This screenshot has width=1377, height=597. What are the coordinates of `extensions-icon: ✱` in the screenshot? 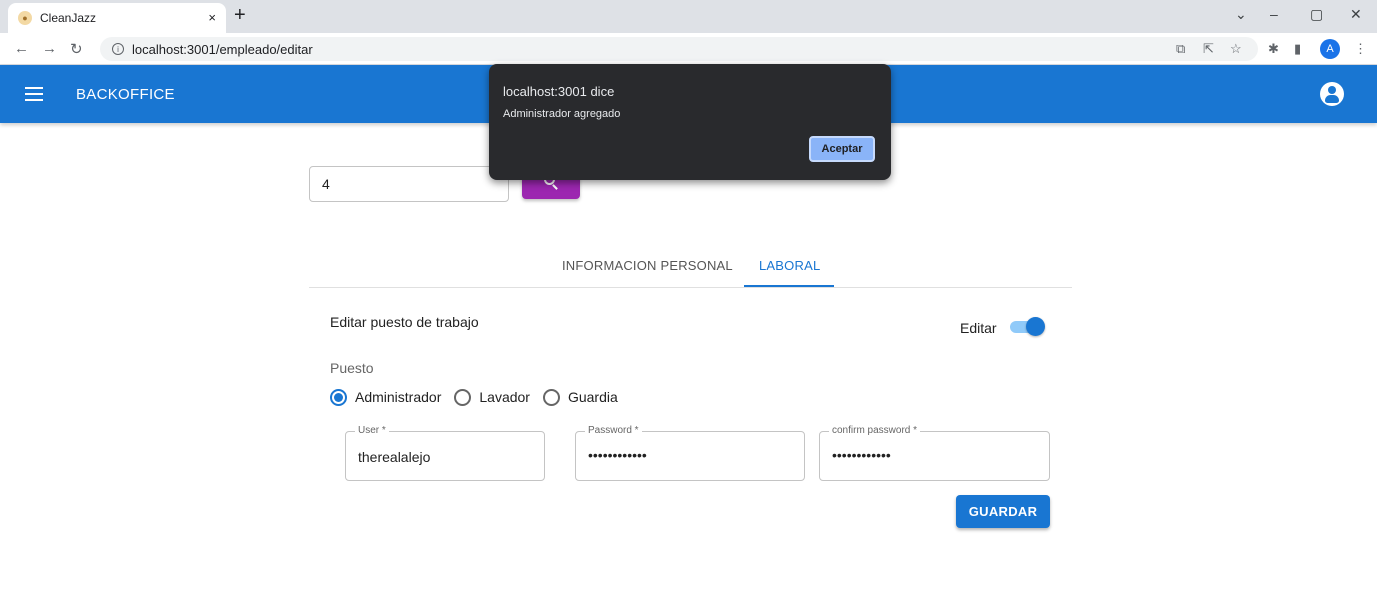 It's located at (1273, 49).